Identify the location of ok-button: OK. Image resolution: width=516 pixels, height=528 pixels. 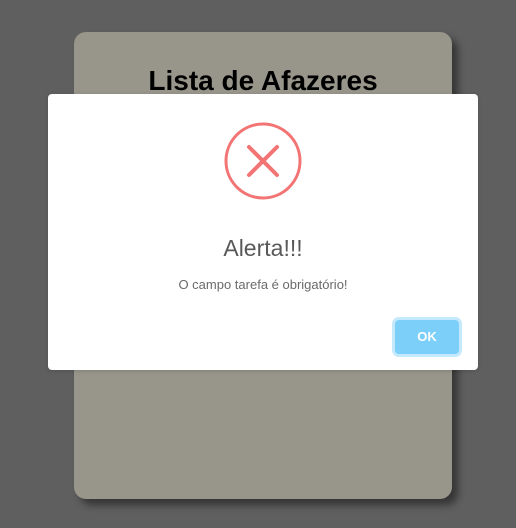
(427, 337).